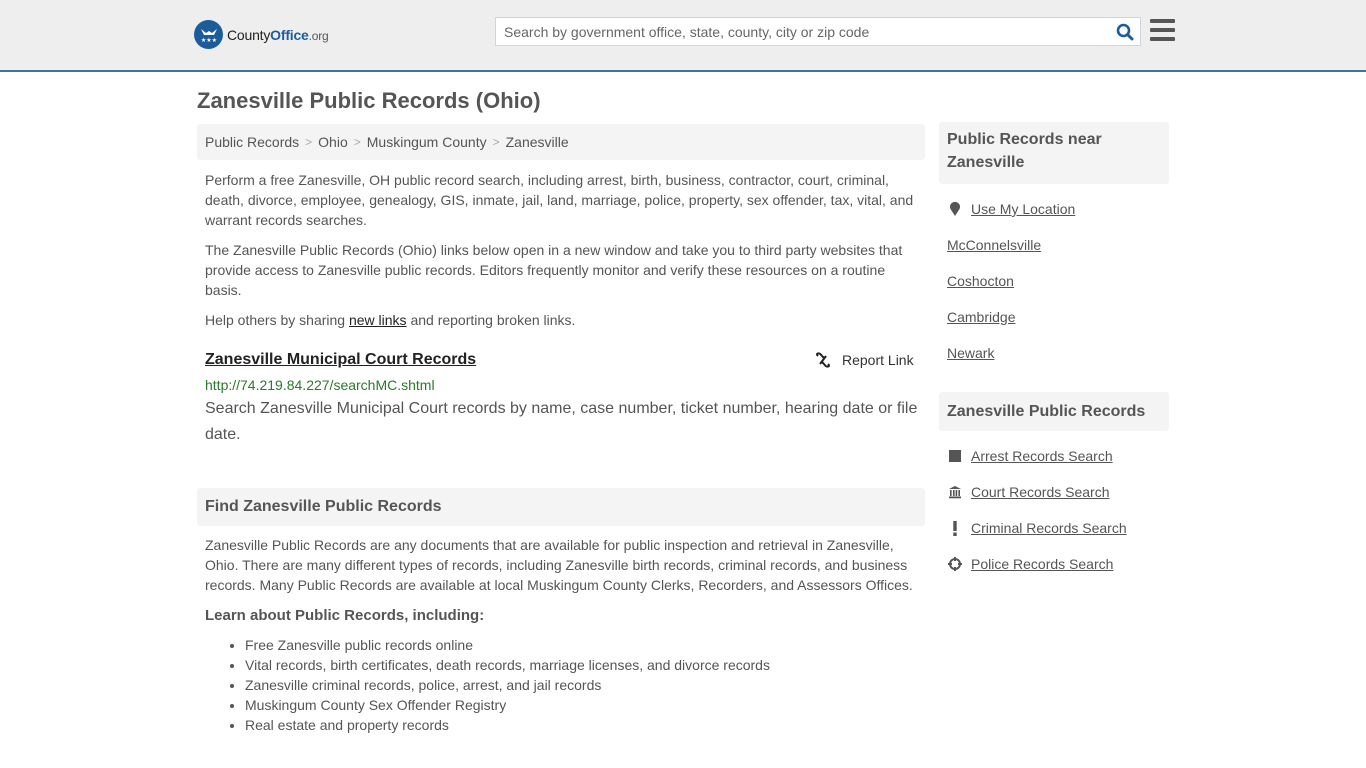 Image resolution: width=1366 pixels, height=768 pixels. I want to click on records-link-item: Arrest Records Search, so click(1030, 456).